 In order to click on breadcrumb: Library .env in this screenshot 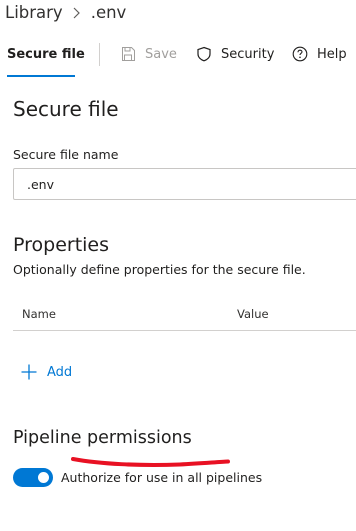, I will do `click(65, 12)`.